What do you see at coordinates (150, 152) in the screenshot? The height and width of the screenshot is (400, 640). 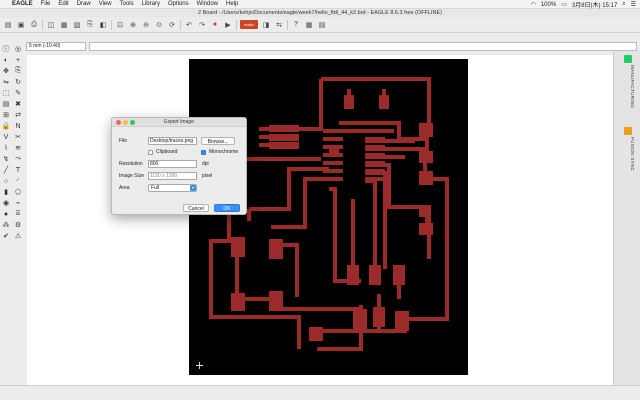 I see `clipboard-checkbox` at bounding box center [150, 152].